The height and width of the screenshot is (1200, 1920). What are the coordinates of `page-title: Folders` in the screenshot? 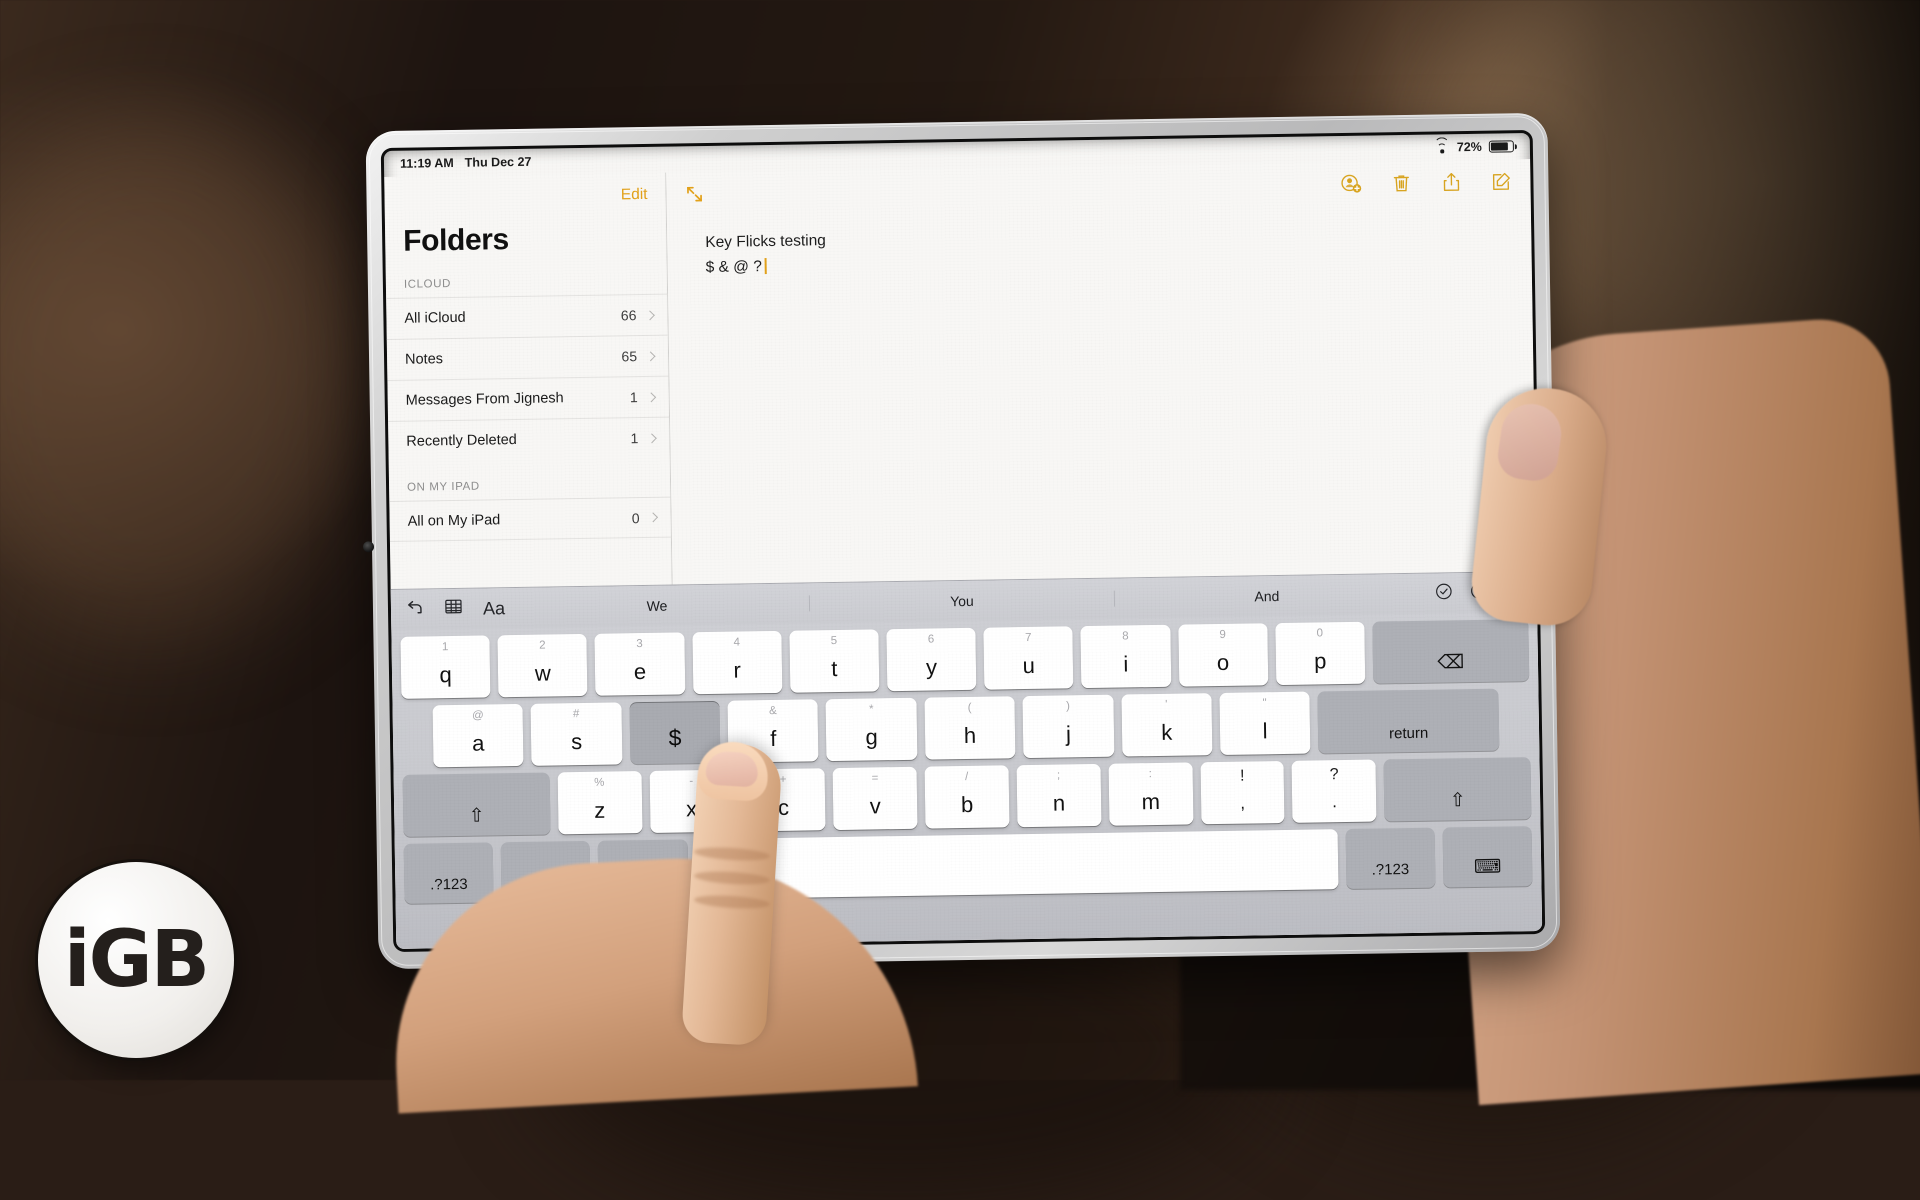 It's located at (456, 240).